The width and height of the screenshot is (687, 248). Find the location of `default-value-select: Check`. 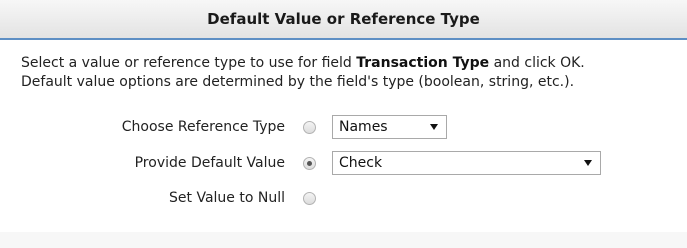

default-value-select: Check is located at coordinates (466, 163).